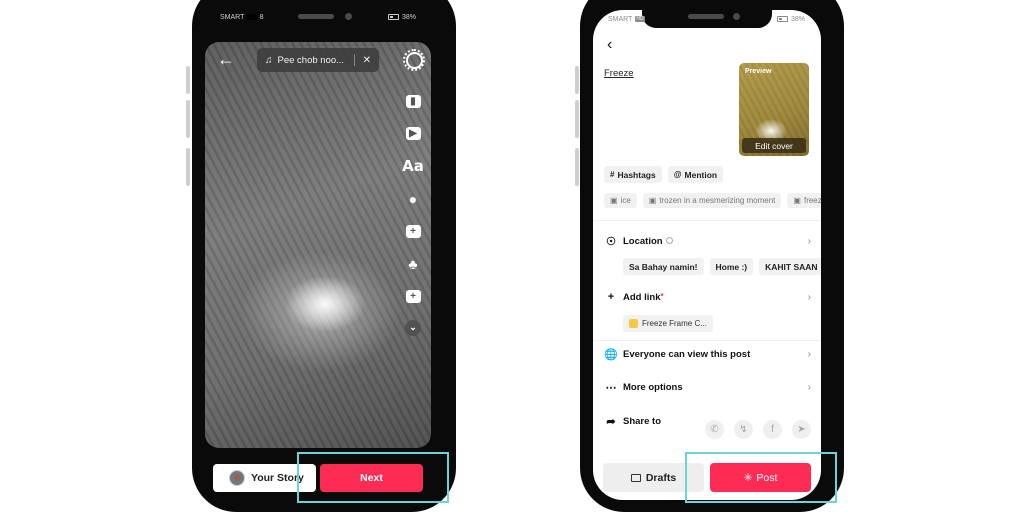 This screenshot has height=513, width=1024. I want to click on add-link-label: Add link, so click(642, 297).